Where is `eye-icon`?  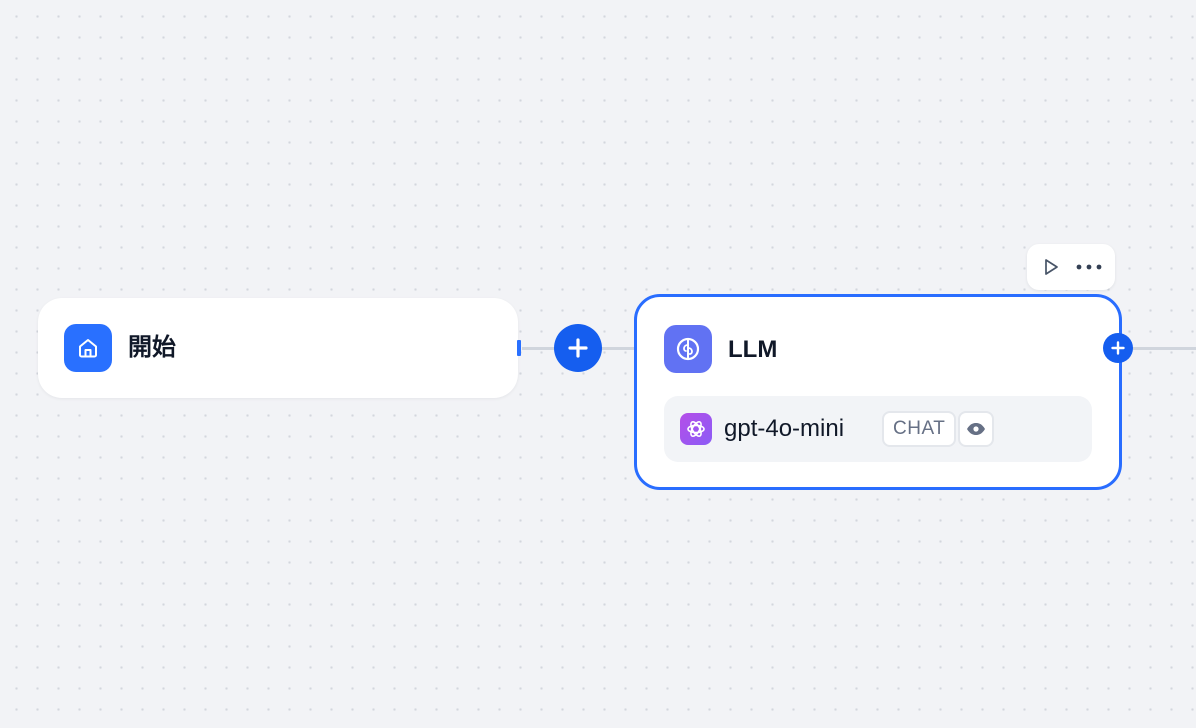 eye-icon is located at coordinates (976, 429).